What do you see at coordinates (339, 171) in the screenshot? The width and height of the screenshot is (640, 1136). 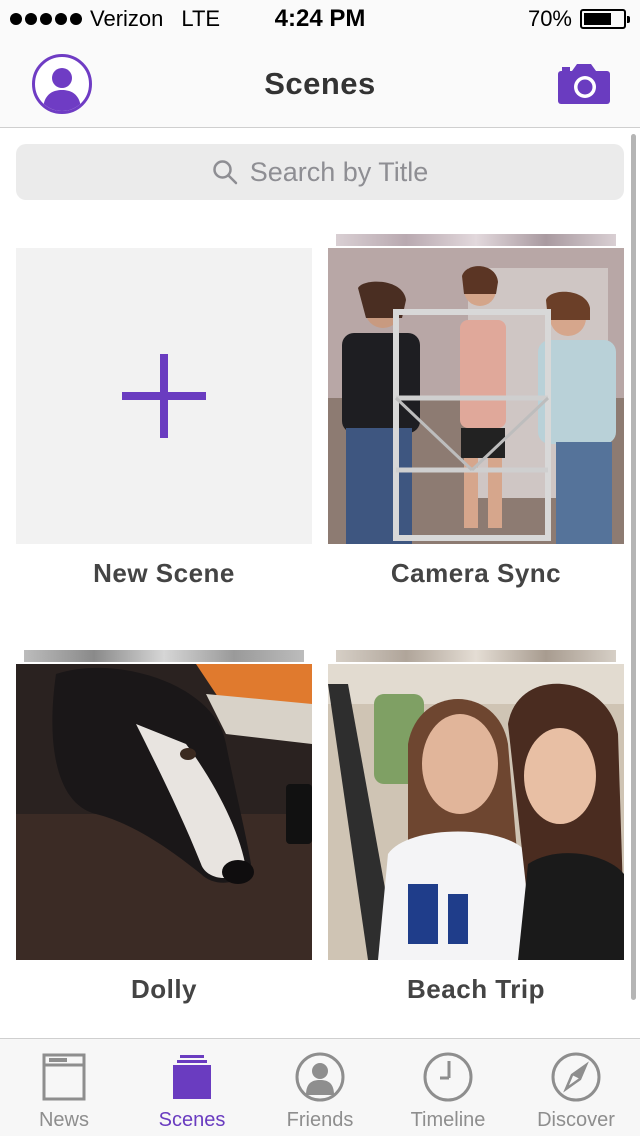 I see `search-placeholder: Search by Title` at bounding box center [339, 171].